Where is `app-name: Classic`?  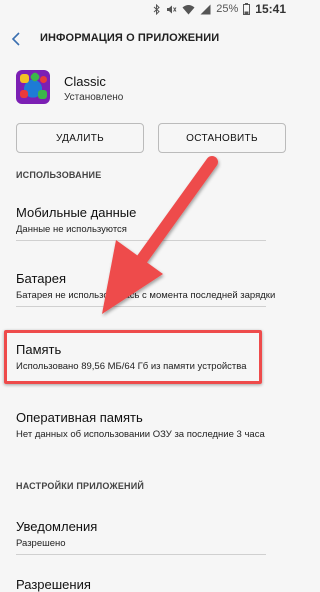
app-name: Classic is located at coordinates (85, 81).